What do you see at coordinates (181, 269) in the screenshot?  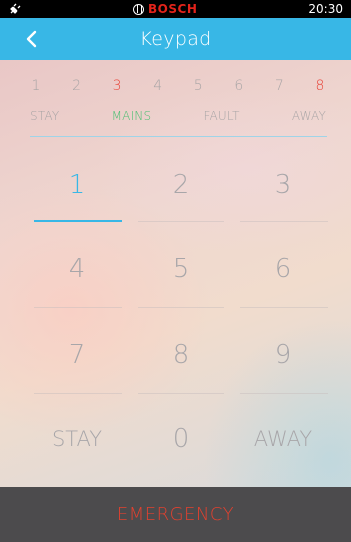 I see `key-5: 5` at bounding box center [181, 269].